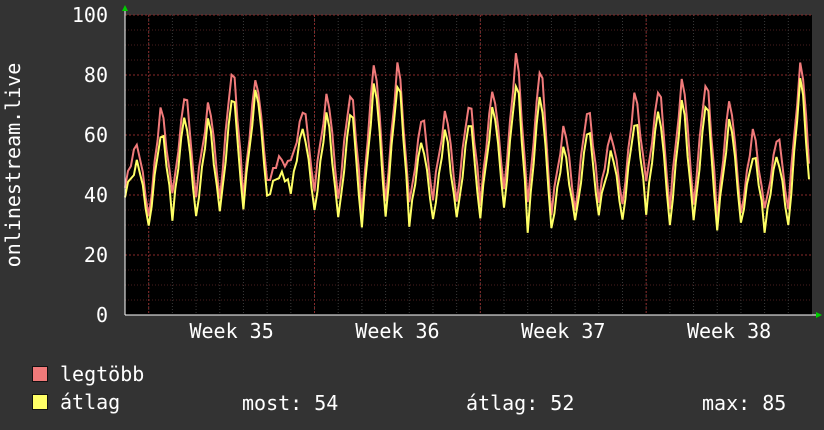 This screenshot has width=824, height=430. I want to click on stat-average: átlag: 52, so click(520, 403).